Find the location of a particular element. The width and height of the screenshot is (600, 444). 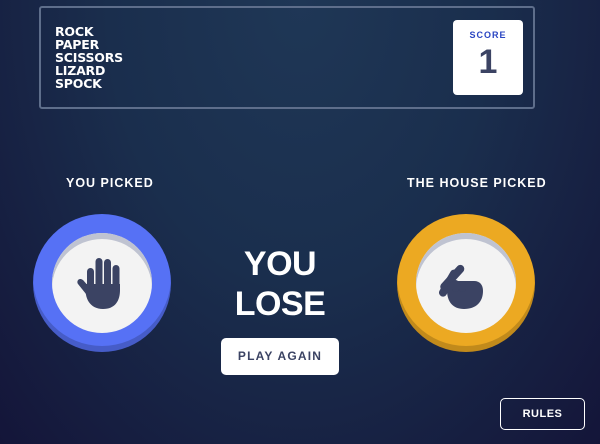

house-pick-token is located at coordinates (466, 283).